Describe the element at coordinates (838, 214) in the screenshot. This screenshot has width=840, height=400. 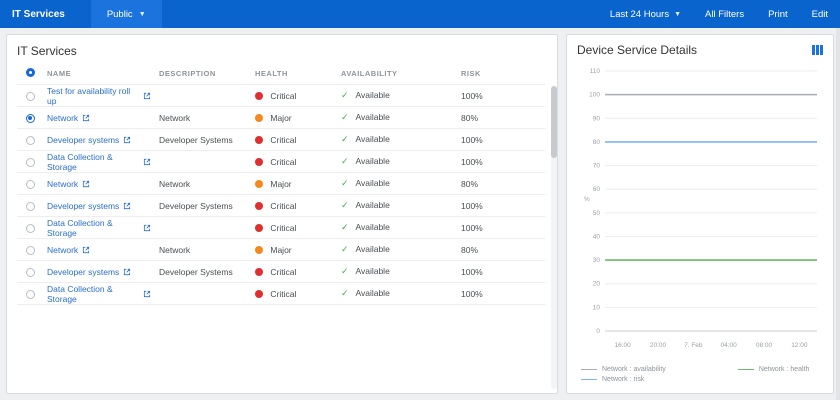
I see `page-scrollbar` at that location.